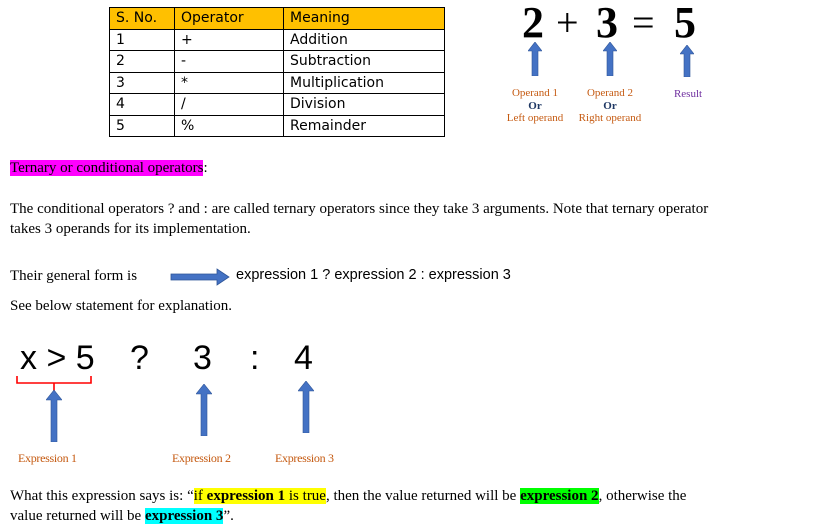 Image resolution: width=815 pixels, height=530 pixels. Describe the element at coordinates (142, 18) in the screenshot. I see `header-sno: S. No.` at that location.